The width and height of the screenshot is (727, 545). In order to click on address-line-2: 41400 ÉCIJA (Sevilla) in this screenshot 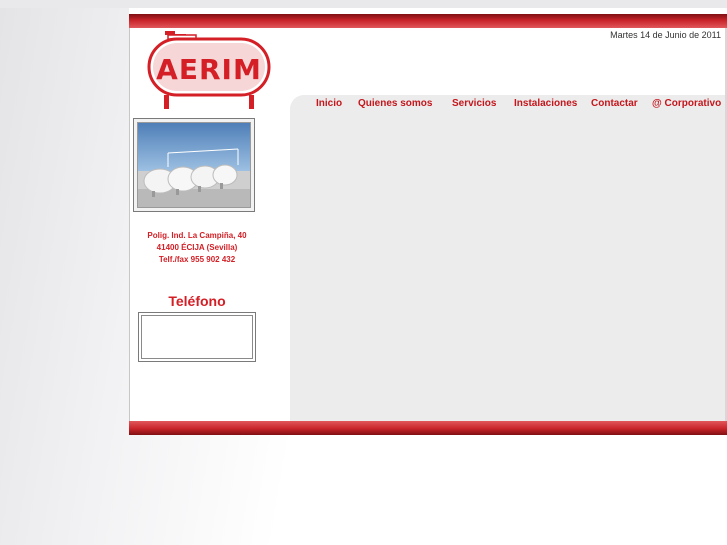, I will do `click(197, 247)`.